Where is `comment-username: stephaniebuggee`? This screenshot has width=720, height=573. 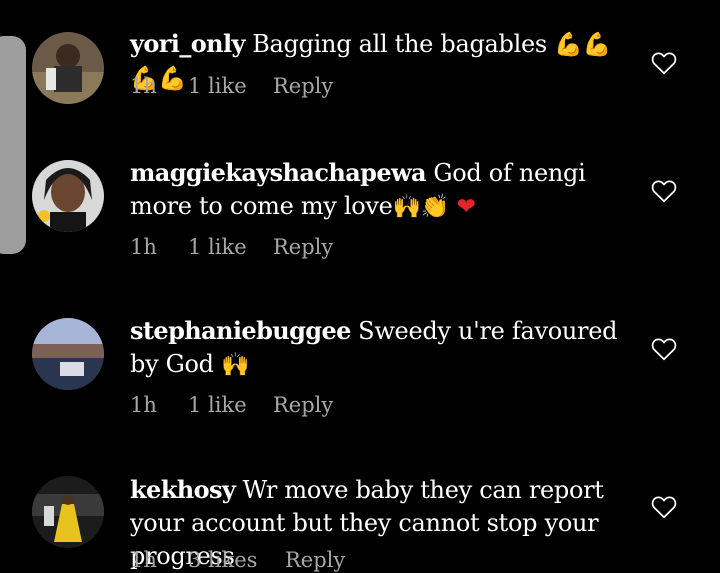 comment-username: stephaniebuggee is located at coordinates (240, 330).